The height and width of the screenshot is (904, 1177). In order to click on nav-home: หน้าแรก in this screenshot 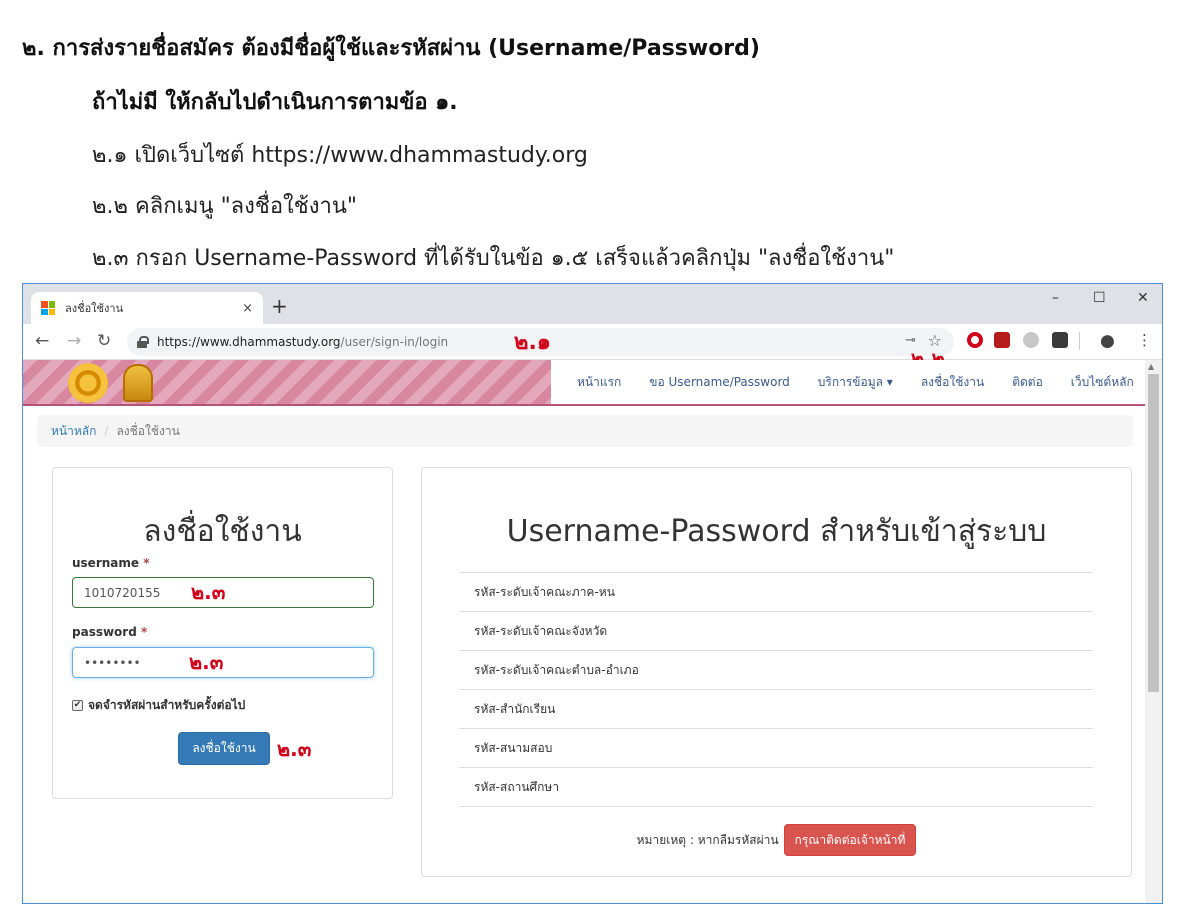, I will do `click(599, 382)`.